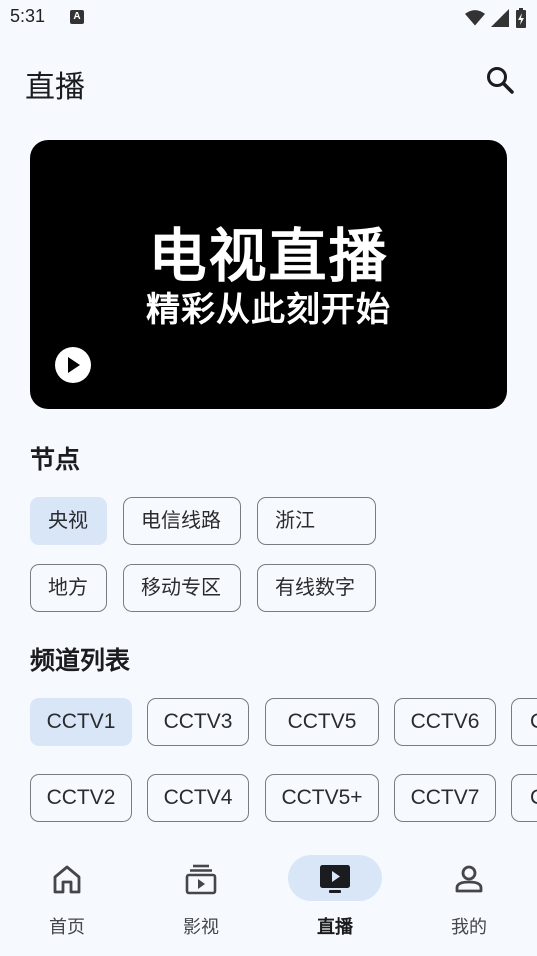 This screenshot has height=956, width=537. Describe the element at coordinates (182, 521) in the screenshot. I see `node-chip-telecom: 电信线路` at that location.